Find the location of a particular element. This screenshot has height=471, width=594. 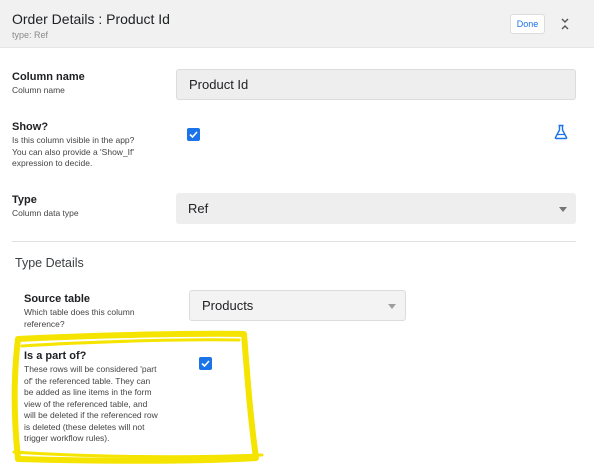

is-part-of-description-line-2: of' the referenced table. They can is located at coordinates (87, 380).